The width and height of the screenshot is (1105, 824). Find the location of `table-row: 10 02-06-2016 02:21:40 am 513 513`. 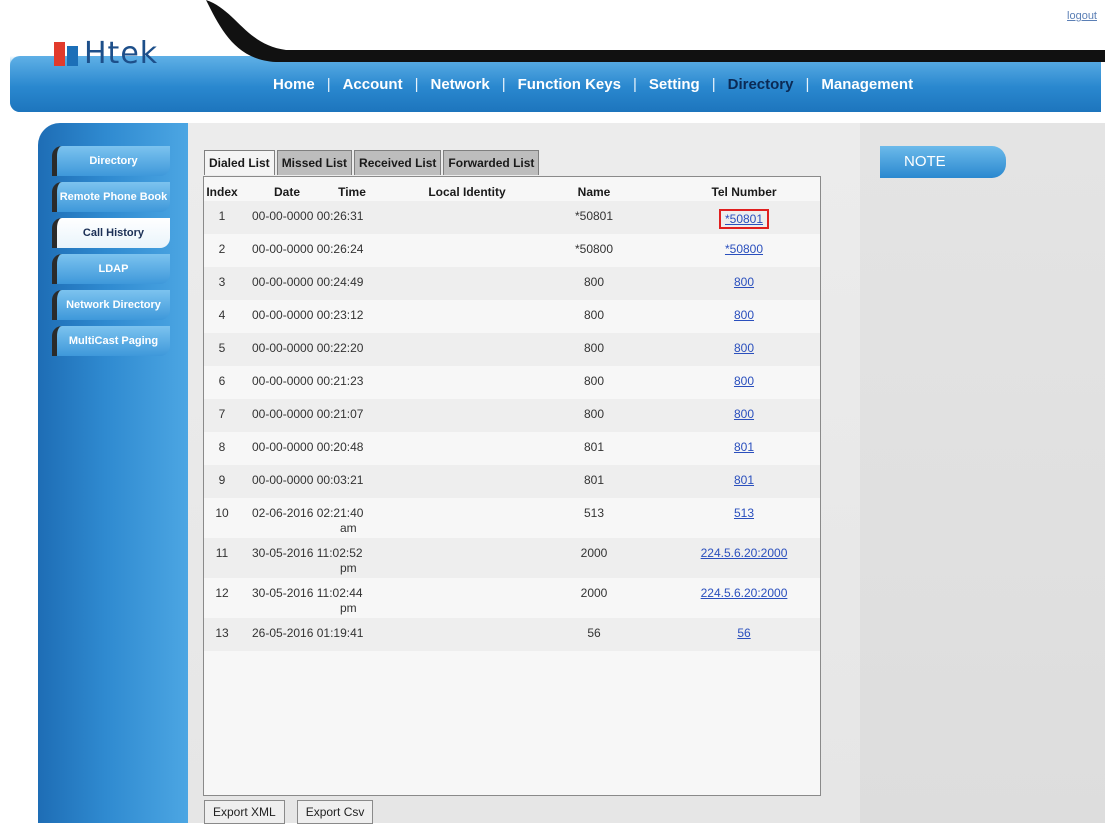

table-row: 10 02-06-2016 02:21:40 am 513 513 is located at coordinates (512, 518).